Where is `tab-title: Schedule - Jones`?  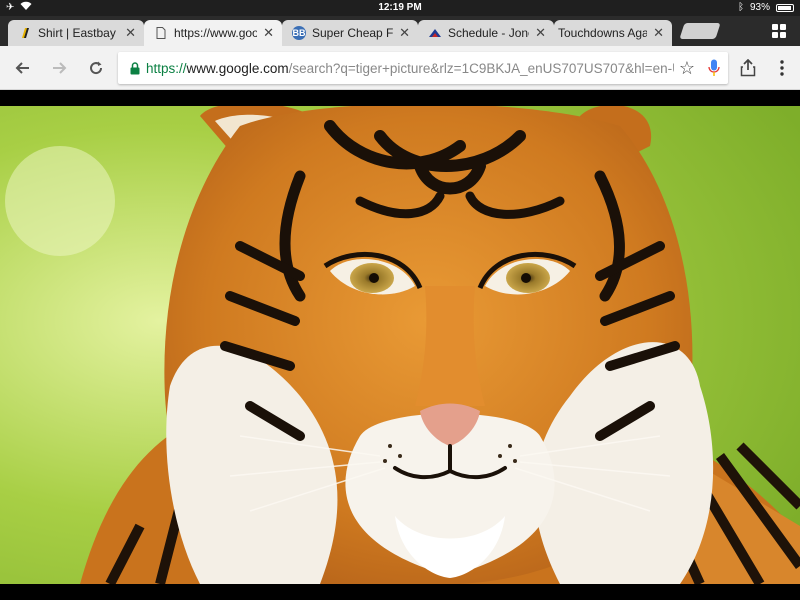 tab-title: Schedule - Jones is located at coordinates (488, 33).